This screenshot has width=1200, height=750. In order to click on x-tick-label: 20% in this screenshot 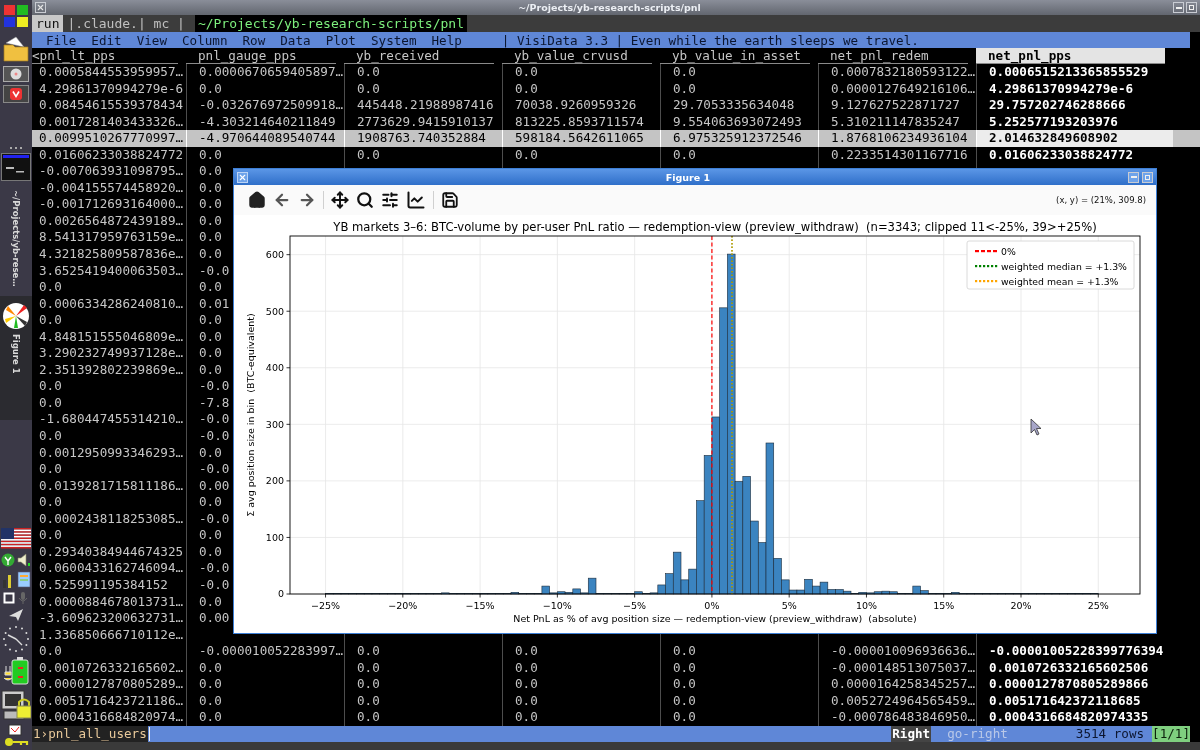, I will do `click(1021, 605)`.